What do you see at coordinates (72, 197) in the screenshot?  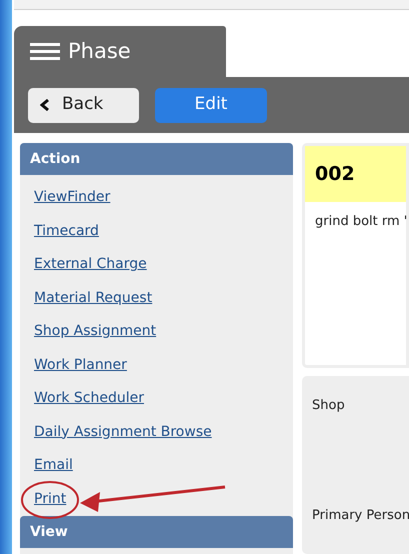 I see `action-link: ViewFinder` at bounding box center [72, 197].